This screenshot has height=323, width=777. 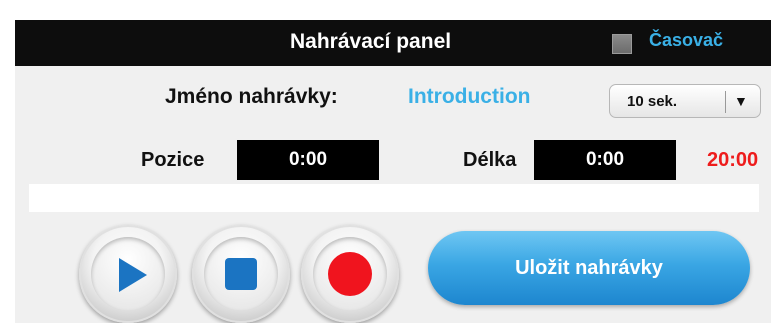 What do you see at coordinates (469, 97) in the screenshot?
I see `recording-name-value: Introduction` at bounding box center [469, 97].